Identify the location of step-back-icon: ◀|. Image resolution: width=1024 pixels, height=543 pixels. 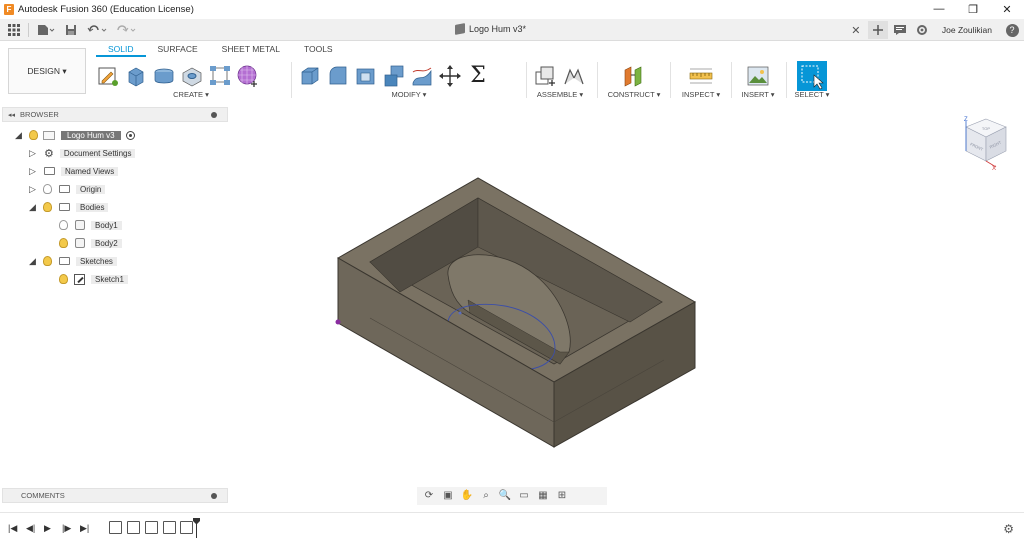
(30, 528).